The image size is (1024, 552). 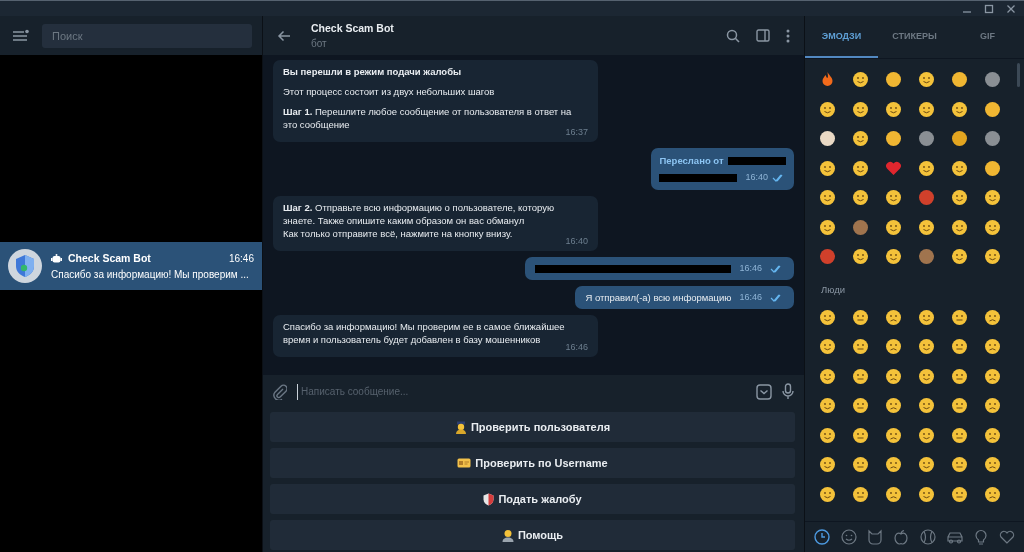 What do you see at coordinates (914, 37) in the screenshot?
I see `emoji-panel-tab: СТИКЕРЫ` at bounding box center [914, 37].